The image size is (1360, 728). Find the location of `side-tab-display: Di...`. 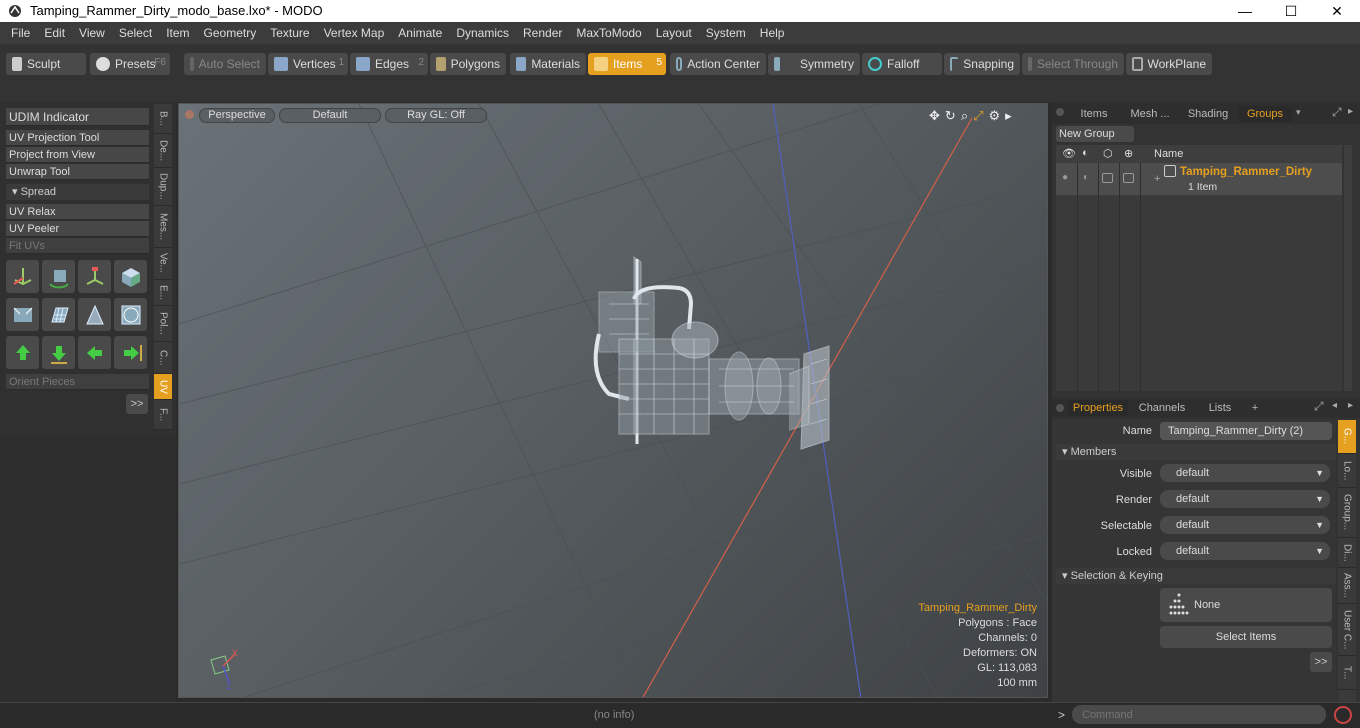

side-tab-display: Di... is located at coordinates (1347, 553).